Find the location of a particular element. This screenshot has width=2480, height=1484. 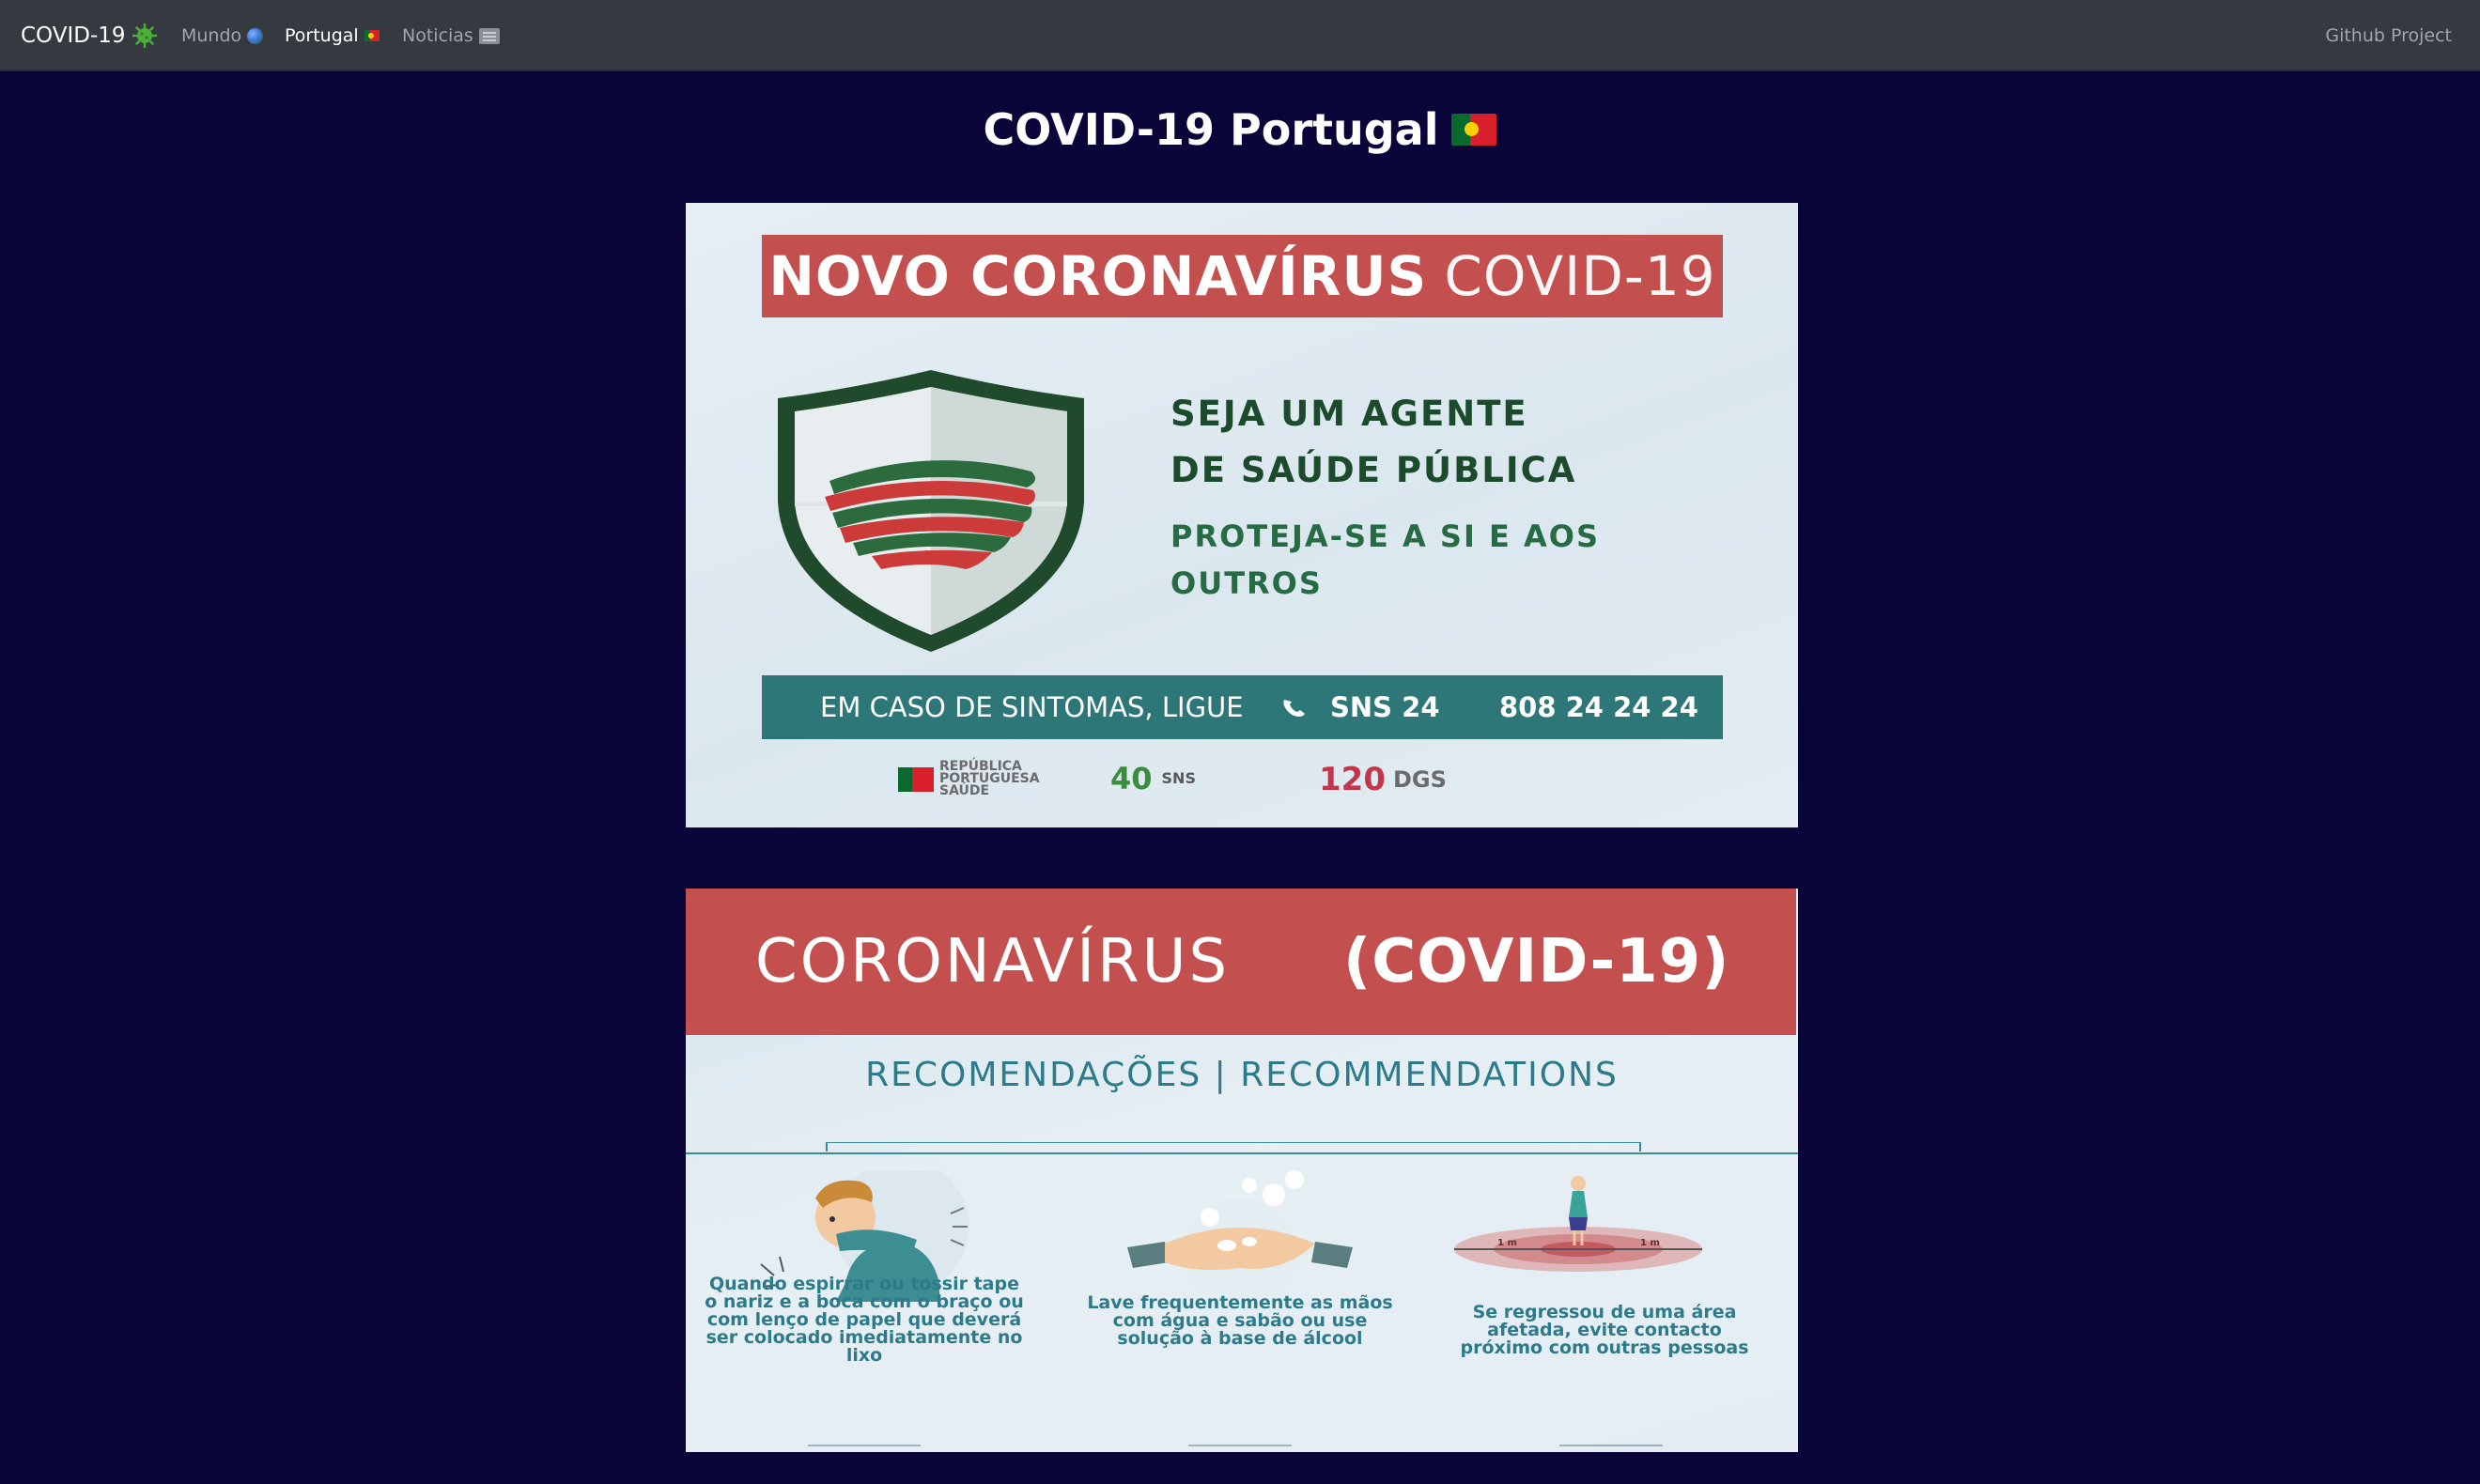

logo-40-number: 40 is located at coordinates (1131, 778).